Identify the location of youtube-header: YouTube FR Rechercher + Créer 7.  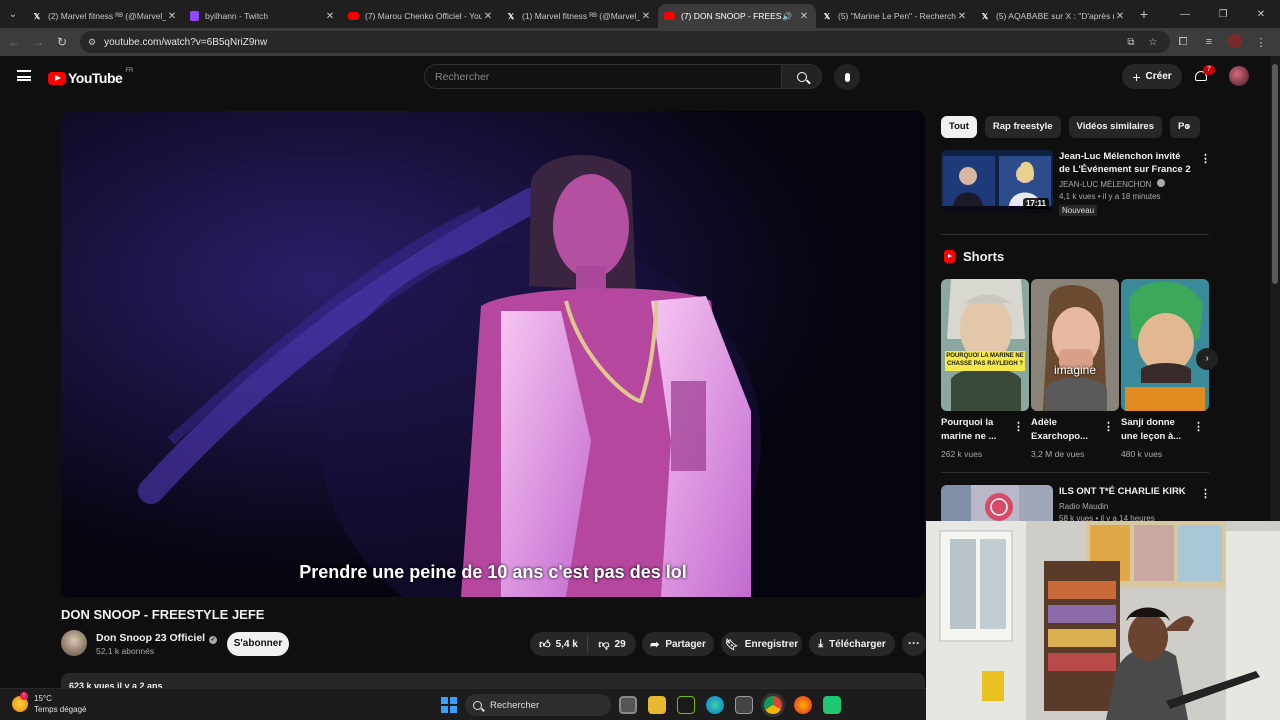
(635, 77).